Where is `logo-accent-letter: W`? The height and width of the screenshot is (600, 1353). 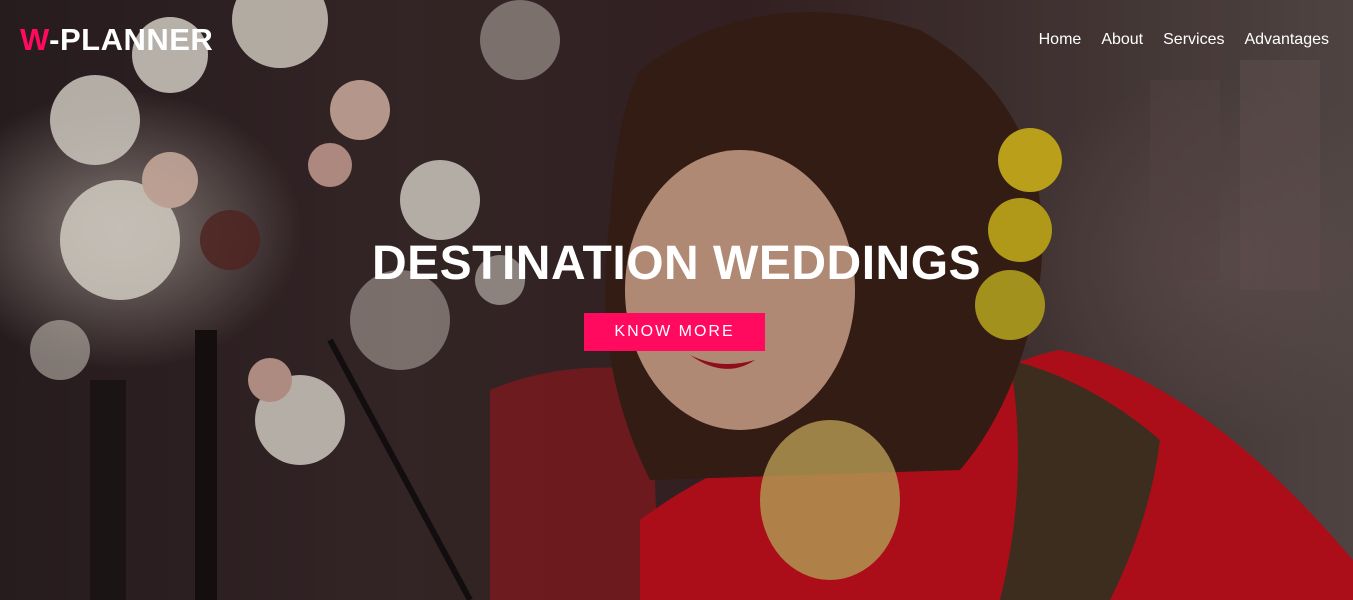 logo-accent-letter: W is located at coordinates (35, 39).